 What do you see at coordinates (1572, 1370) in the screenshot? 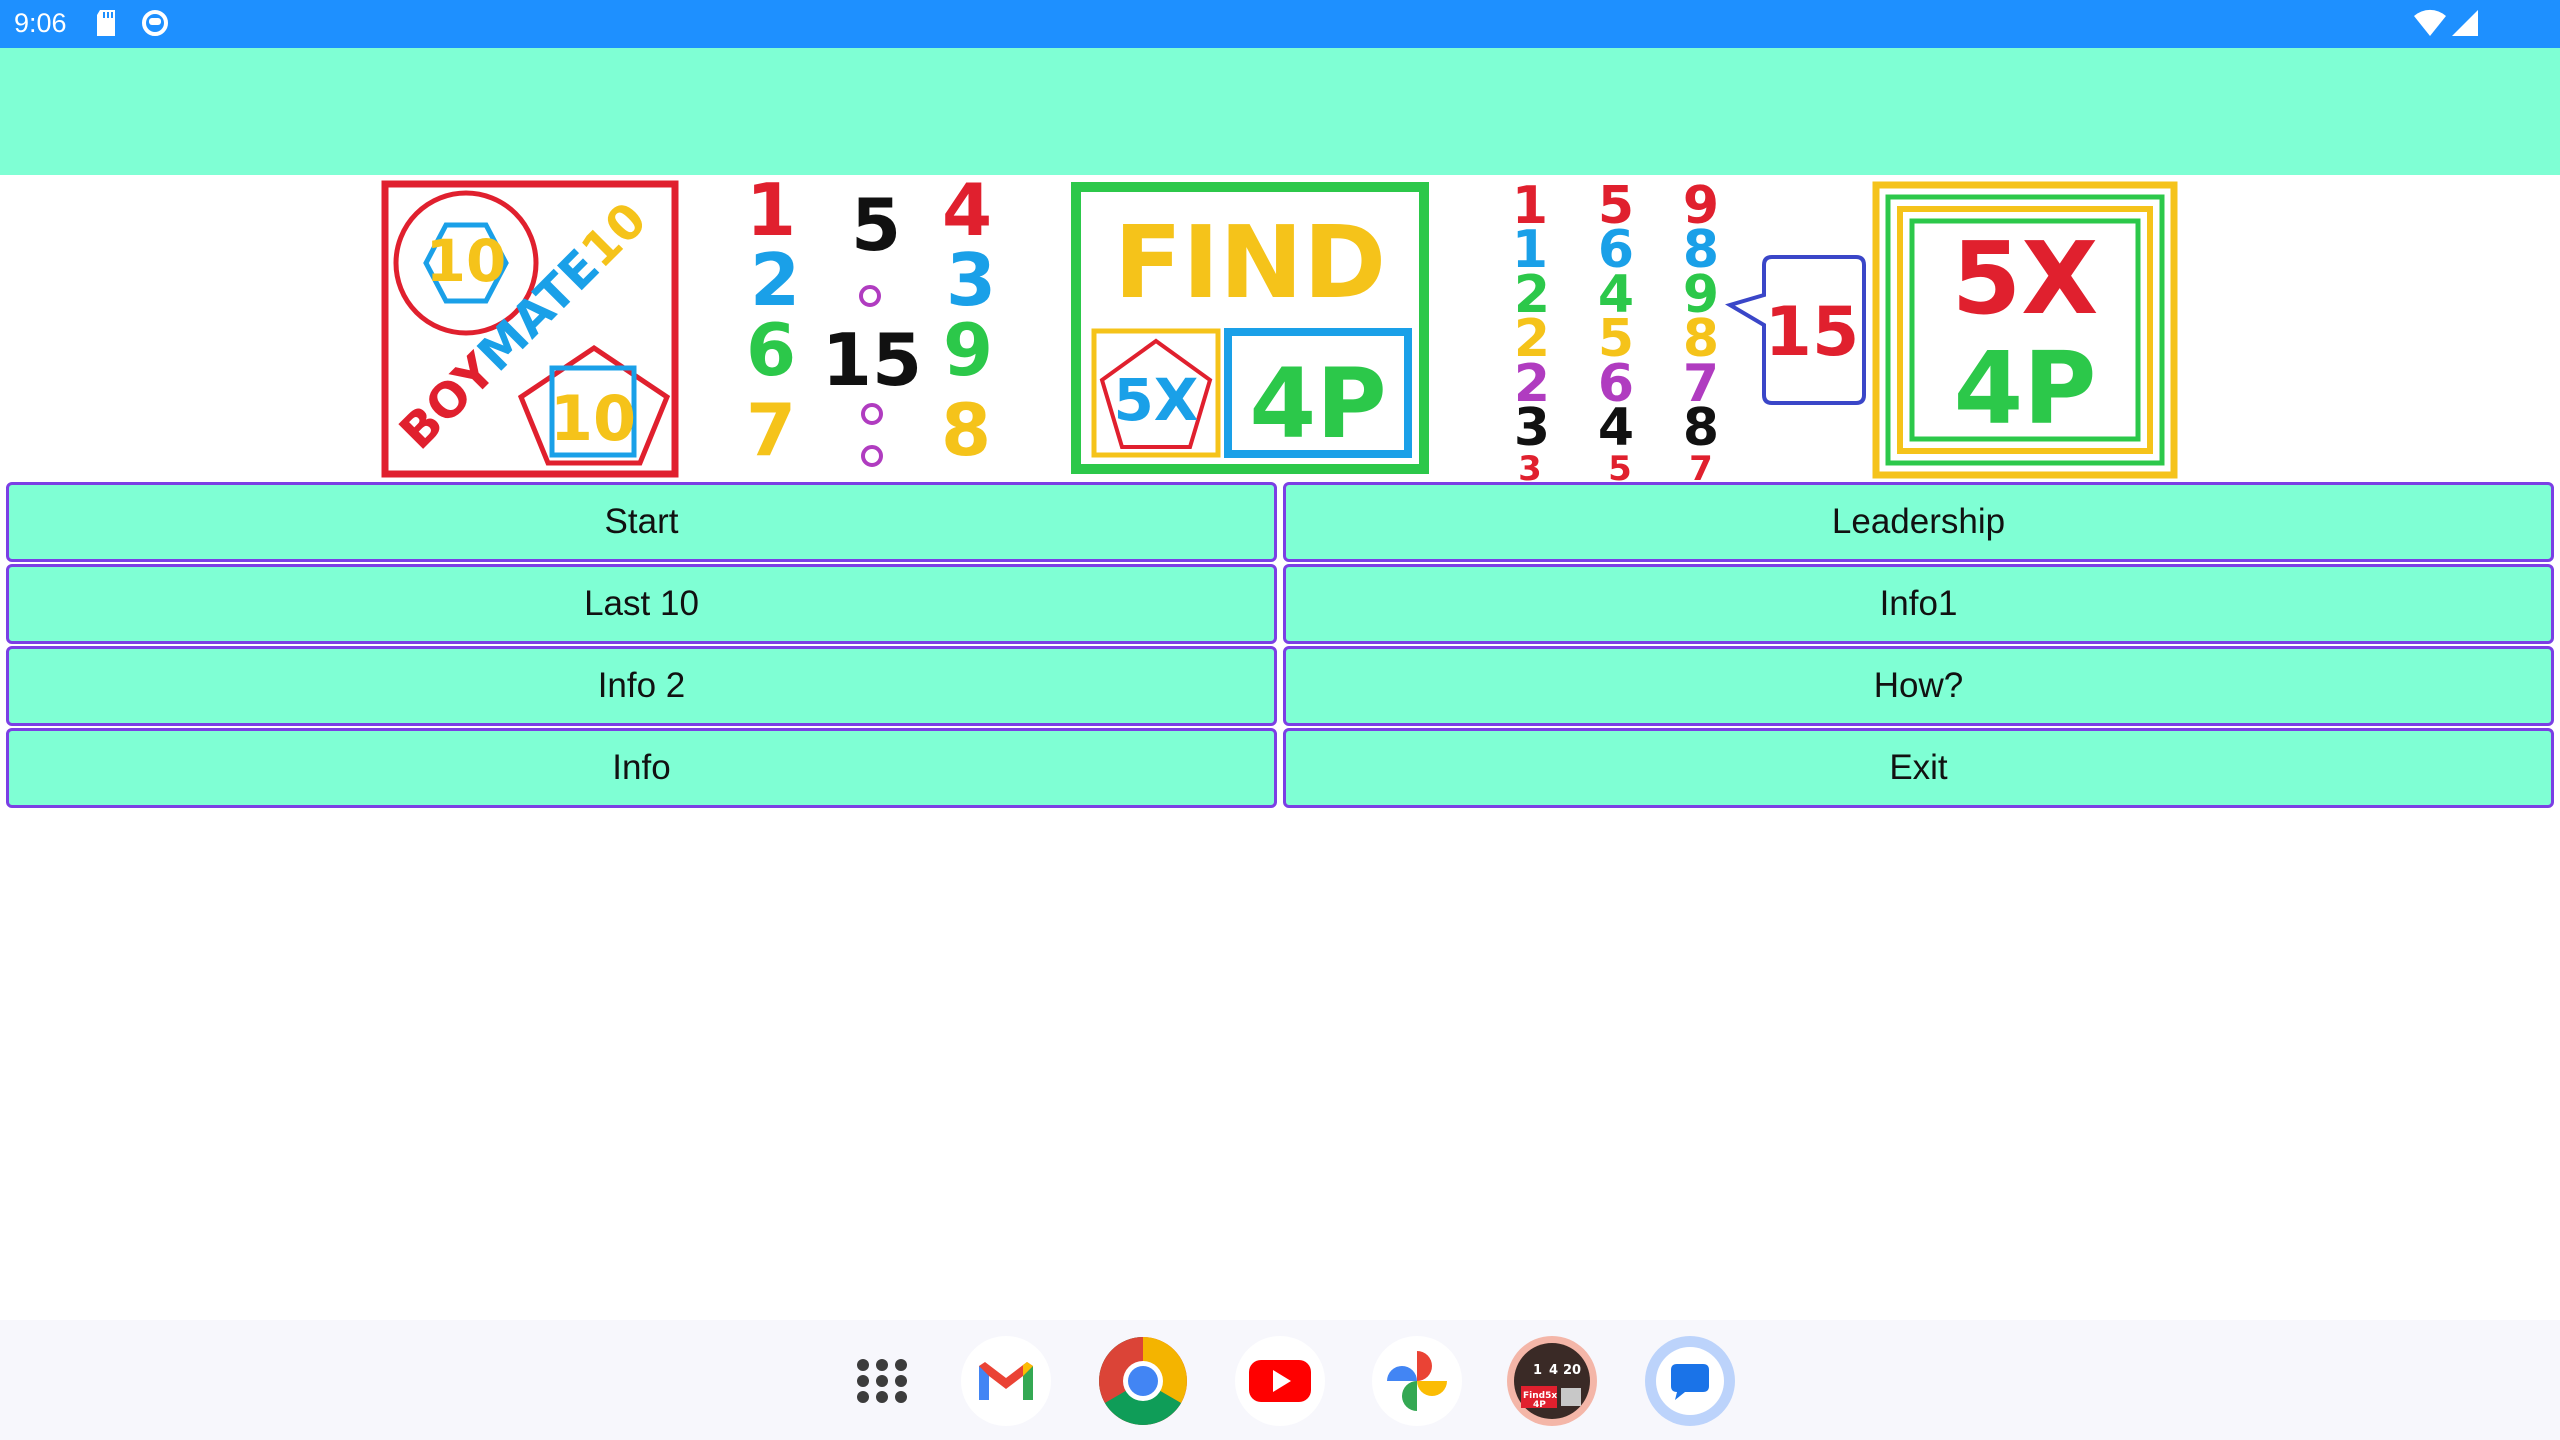
I see `svg-text: 20` at bounding box center [1572, 1370].